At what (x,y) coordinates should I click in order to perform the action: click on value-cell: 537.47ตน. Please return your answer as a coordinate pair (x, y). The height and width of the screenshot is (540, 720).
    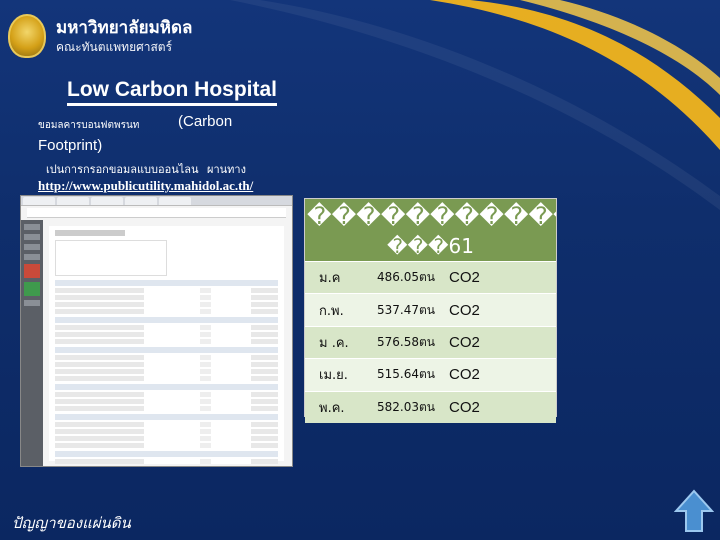
    Looking at the image, I should click on (406, 309).